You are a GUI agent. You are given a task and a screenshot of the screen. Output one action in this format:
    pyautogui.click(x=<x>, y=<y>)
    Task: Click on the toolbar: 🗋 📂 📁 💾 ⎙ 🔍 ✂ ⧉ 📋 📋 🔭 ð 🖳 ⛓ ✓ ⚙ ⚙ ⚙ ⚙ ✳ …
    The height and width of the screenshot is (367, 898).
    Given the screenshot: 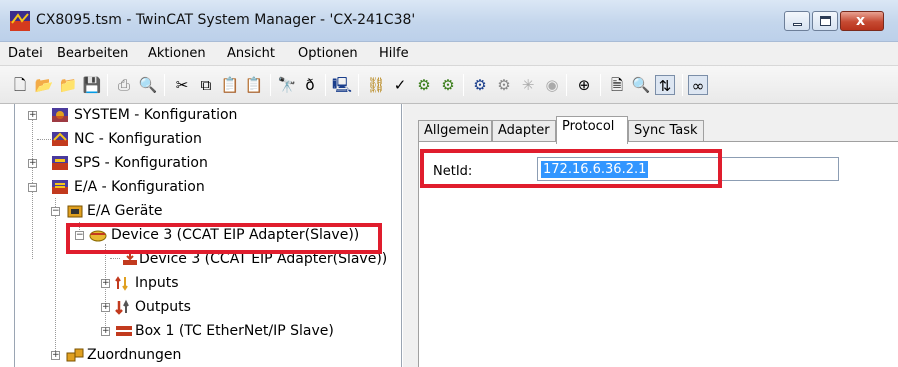 What is the action you would take?
    pyautogui.click(x=449, y=85)
    